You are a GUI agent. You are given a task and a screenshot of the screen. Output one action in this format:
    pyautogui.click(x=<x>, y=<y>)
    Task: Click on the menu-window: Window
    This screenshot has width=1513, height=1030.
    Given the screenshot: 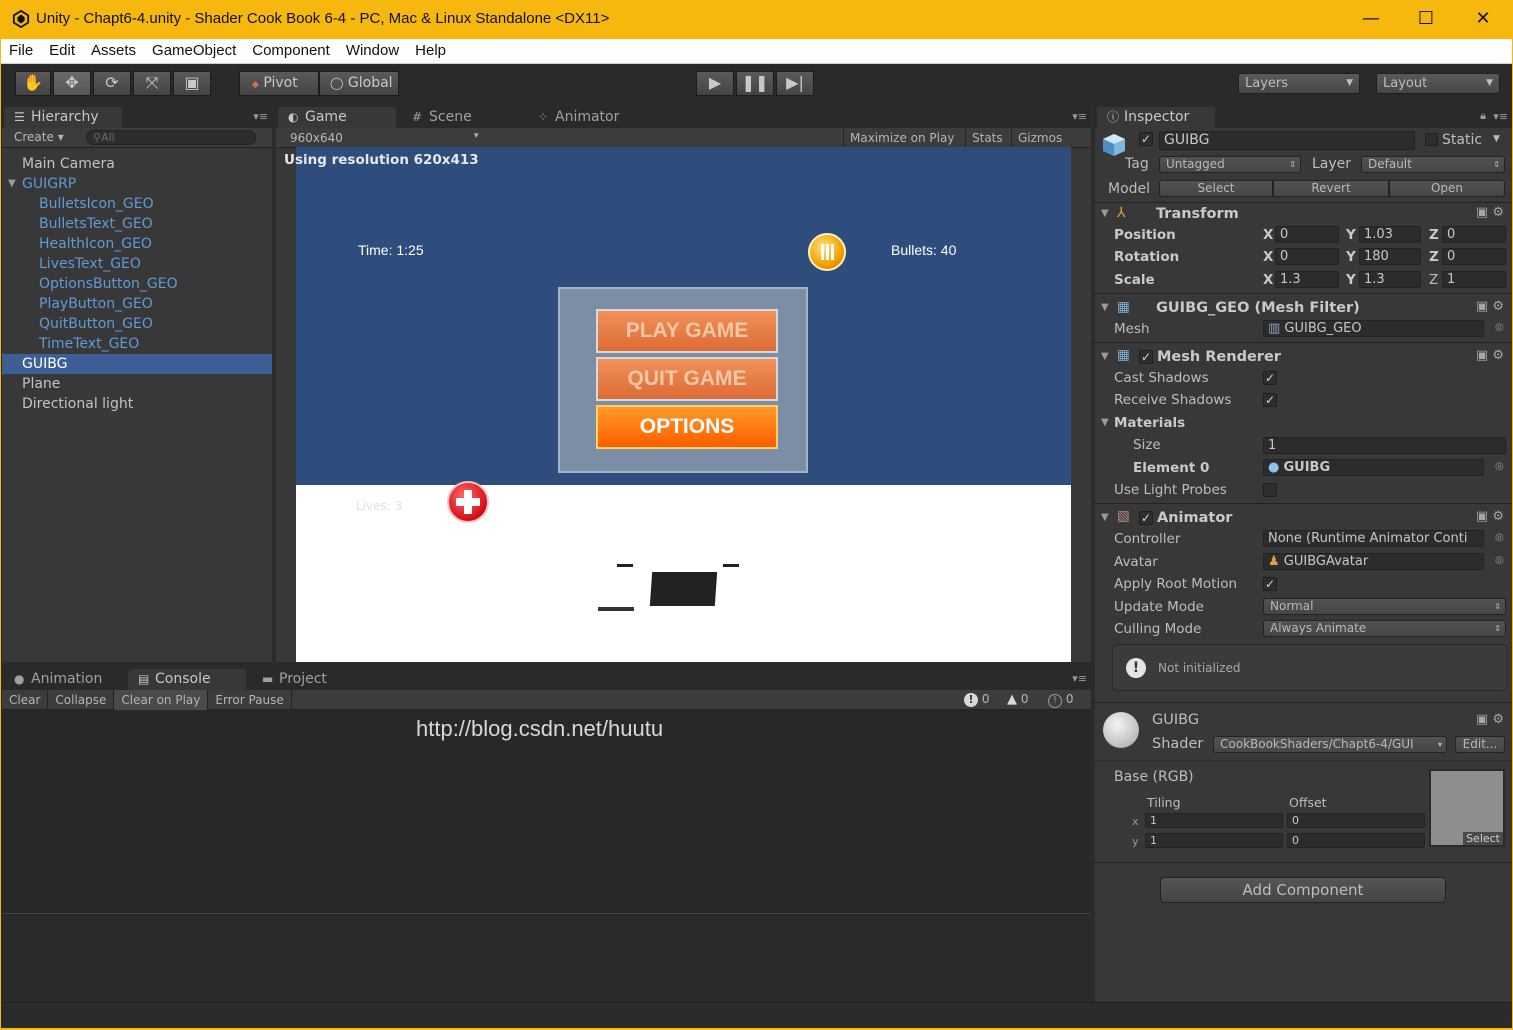 What is the action you would take?
    pyautogui.click(x=372, y=51)
    